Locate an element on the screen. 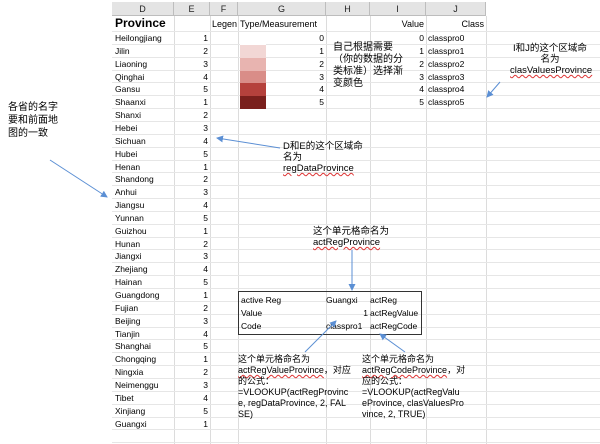 The width and height of the screenshot is (600, 444). province-name-cell: Shanxi is located at coordinates (144, 115).